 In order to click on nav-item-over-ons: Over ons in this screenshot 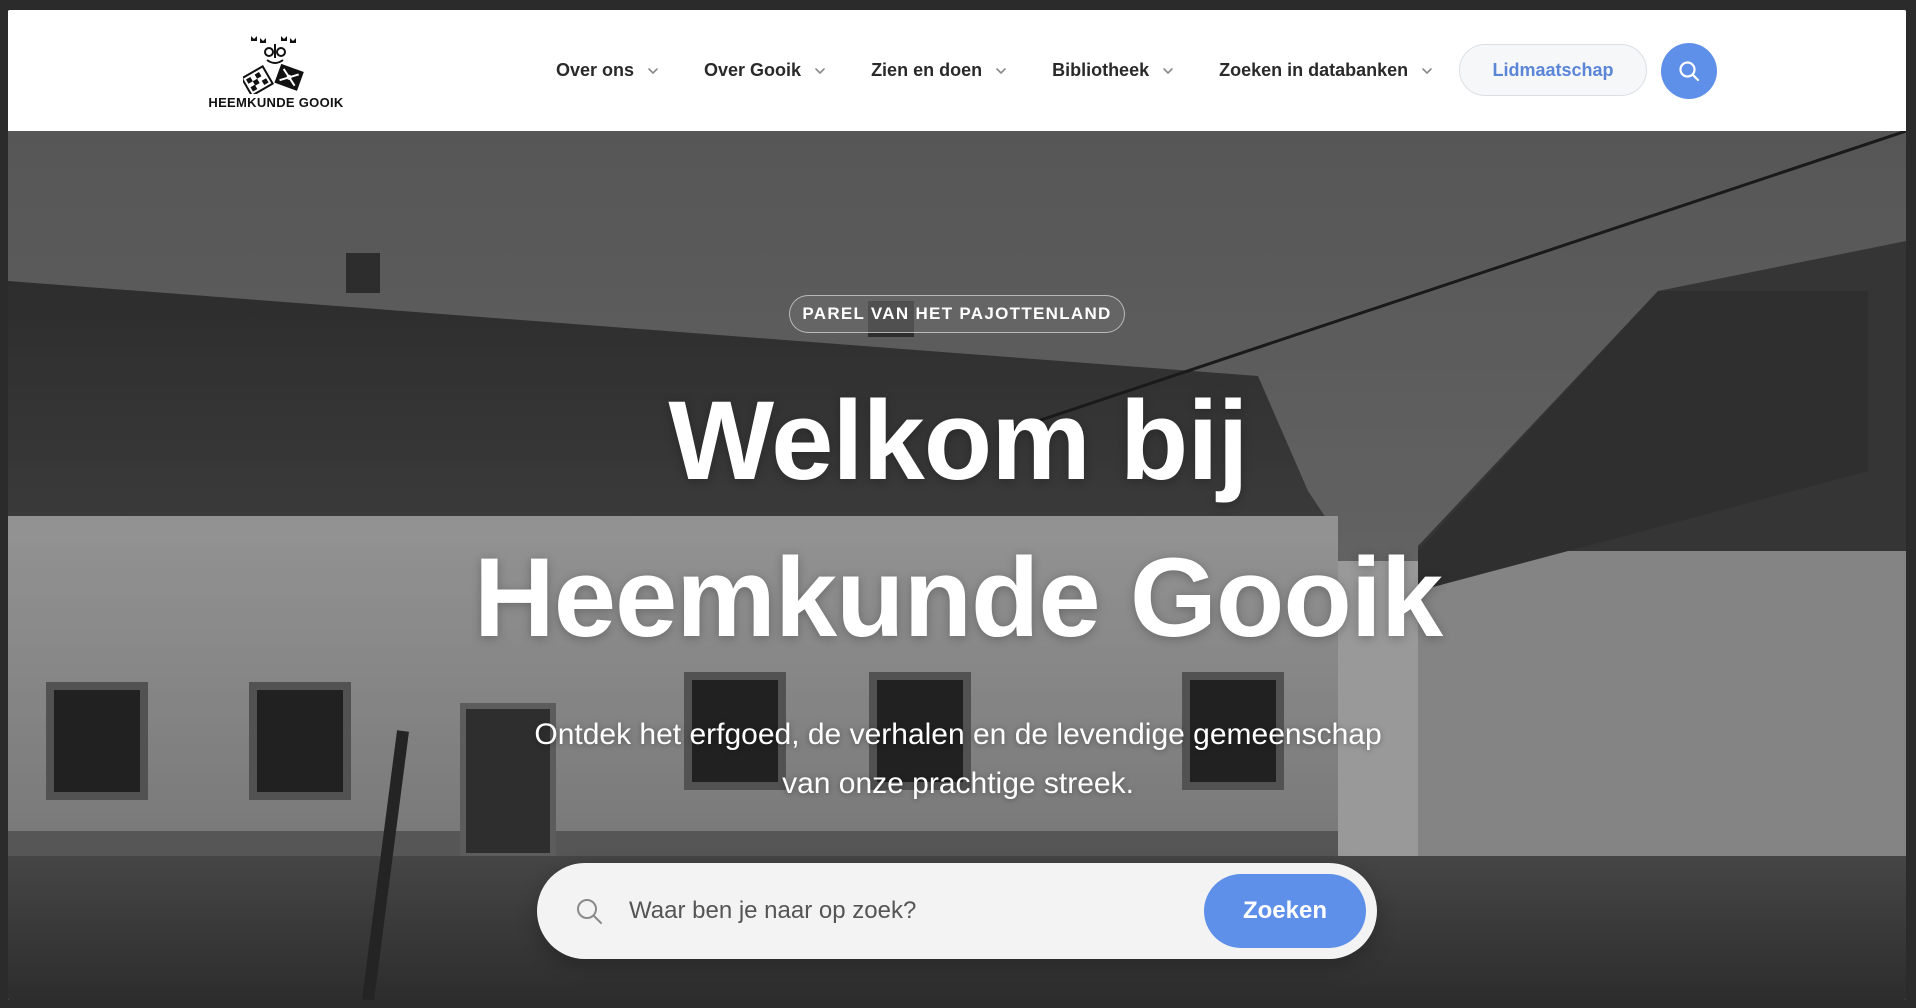, I will do `click(608, 70)`.